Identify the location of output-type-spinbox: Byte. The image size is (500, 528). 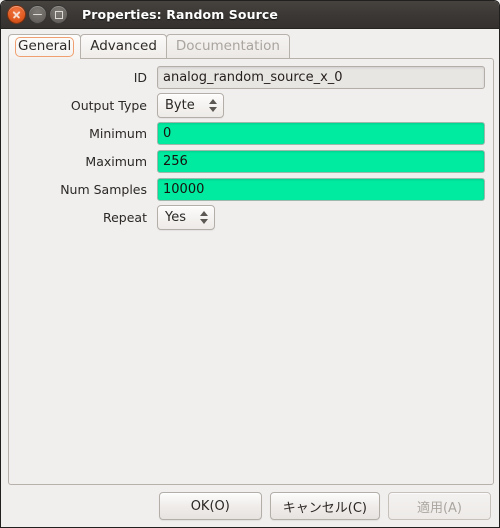
(190, 105).